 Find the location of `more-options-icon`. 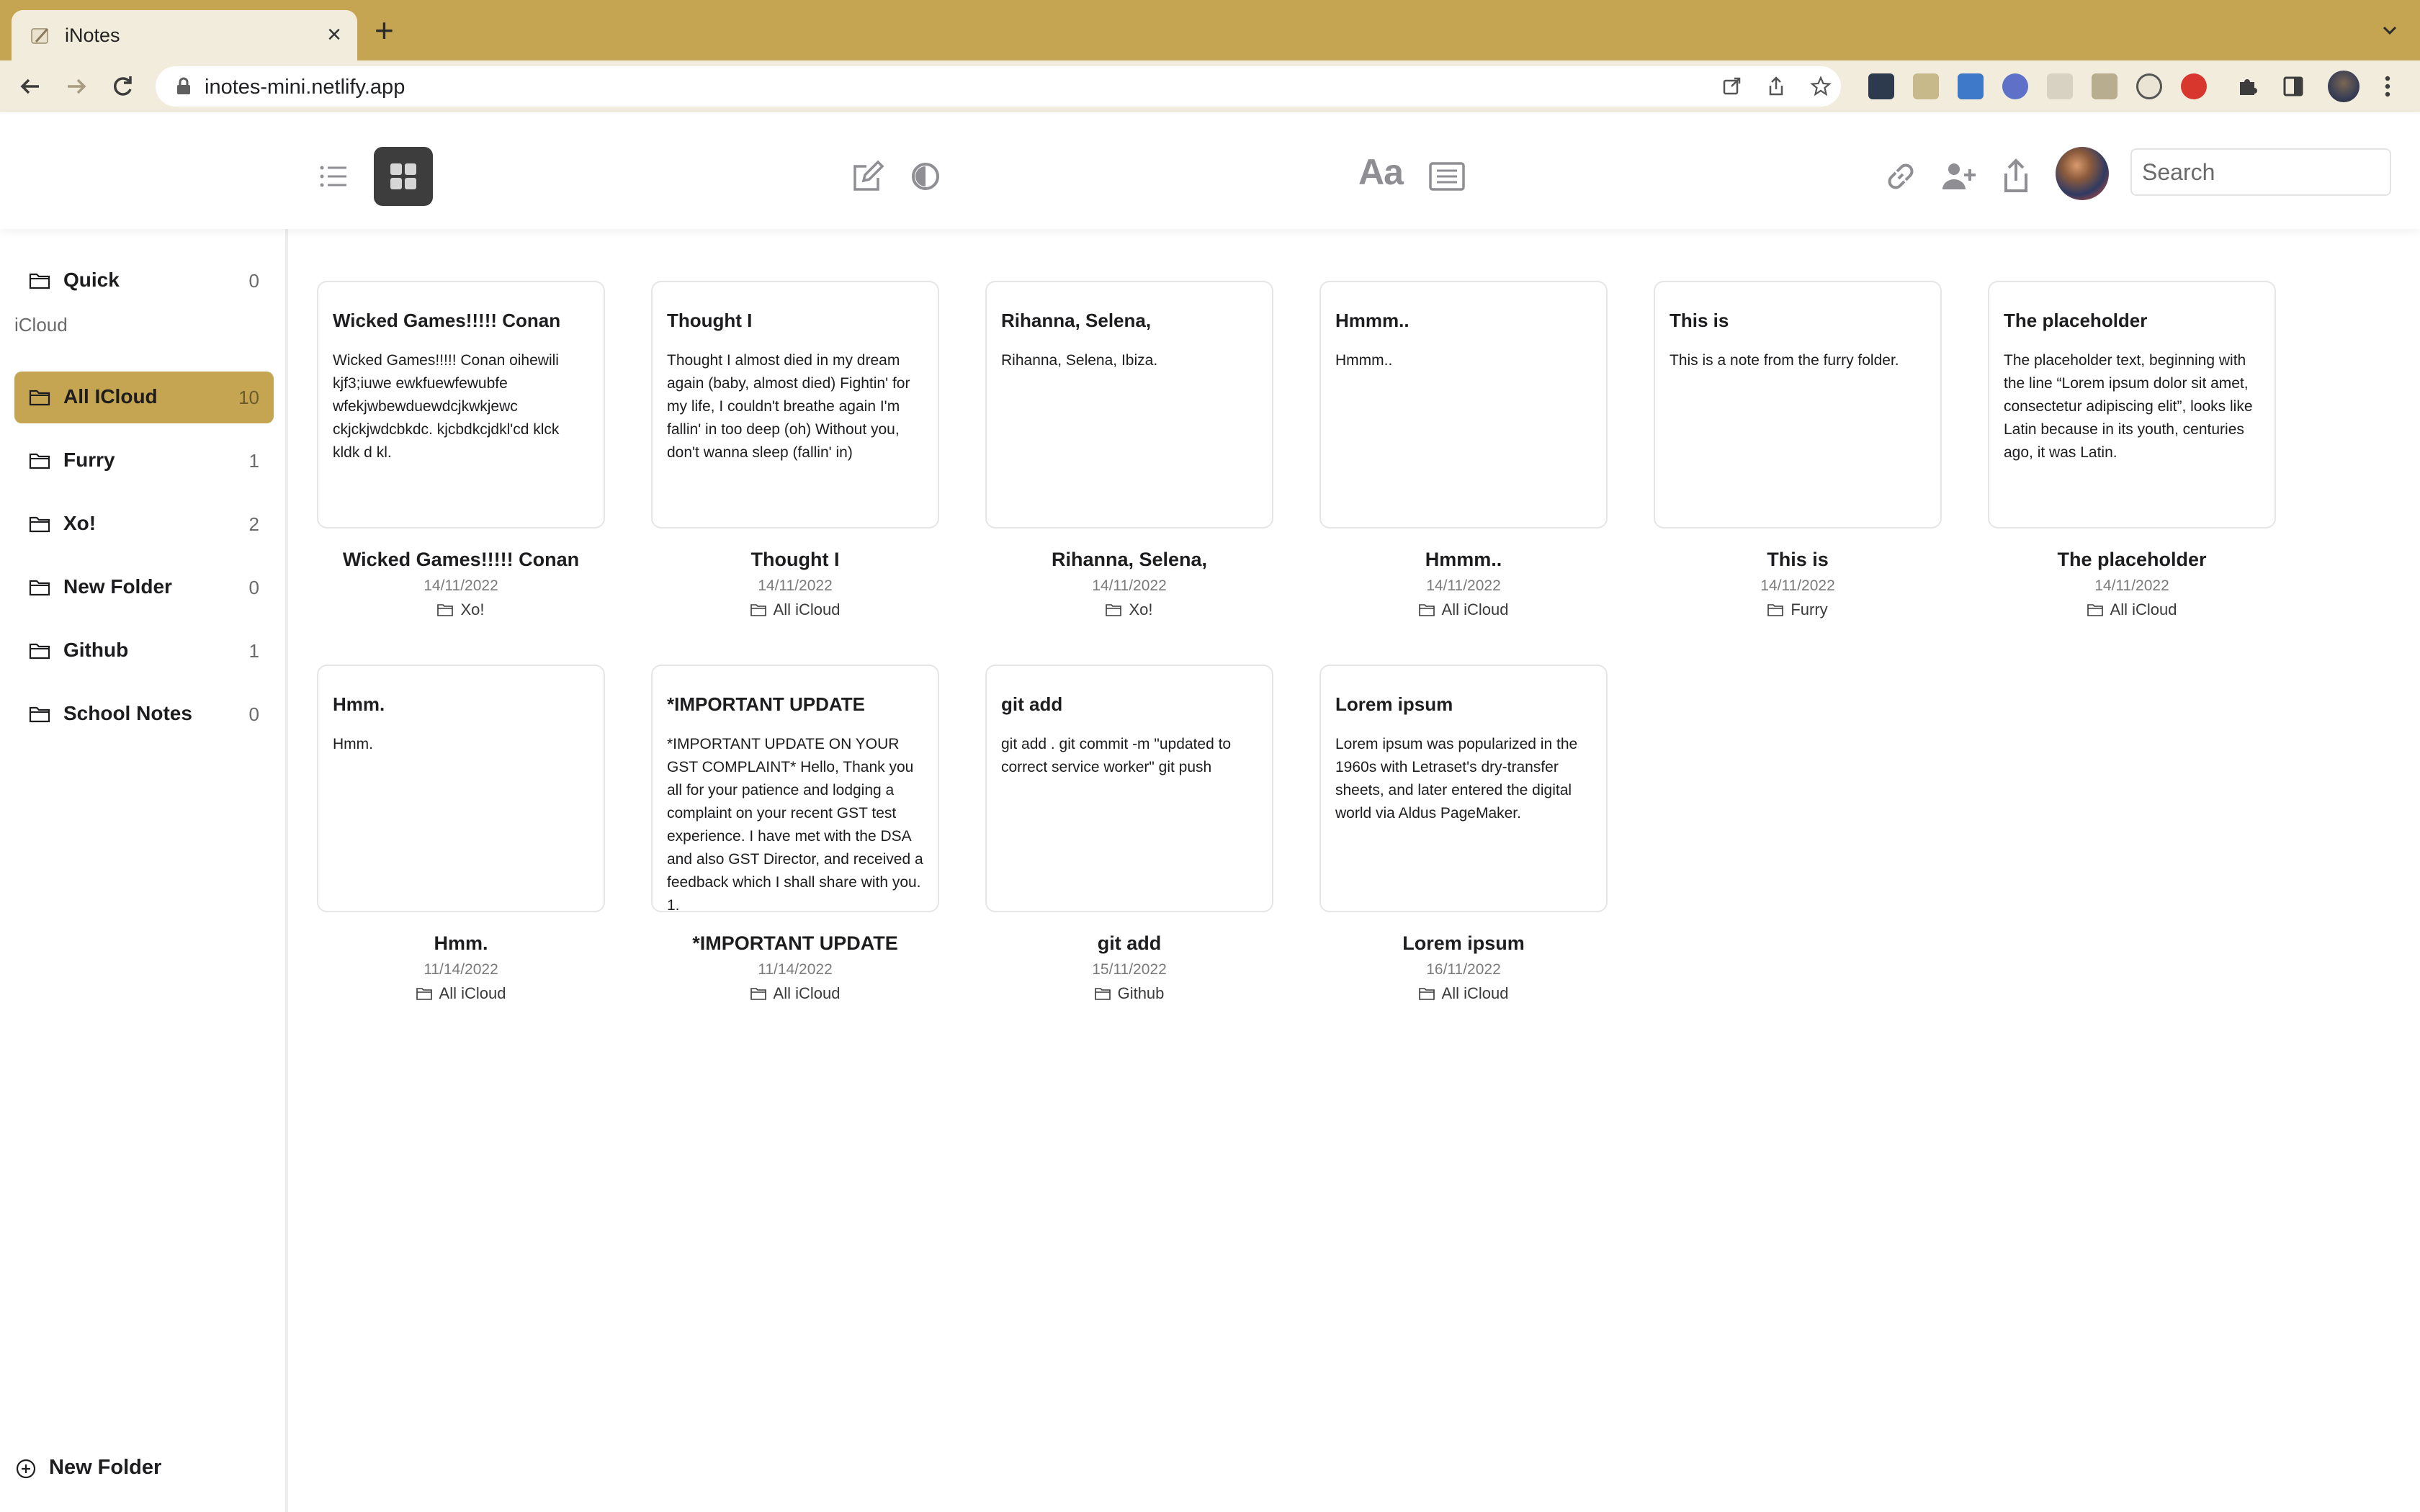

more-options-icon is located at coordinates (2387, 86).